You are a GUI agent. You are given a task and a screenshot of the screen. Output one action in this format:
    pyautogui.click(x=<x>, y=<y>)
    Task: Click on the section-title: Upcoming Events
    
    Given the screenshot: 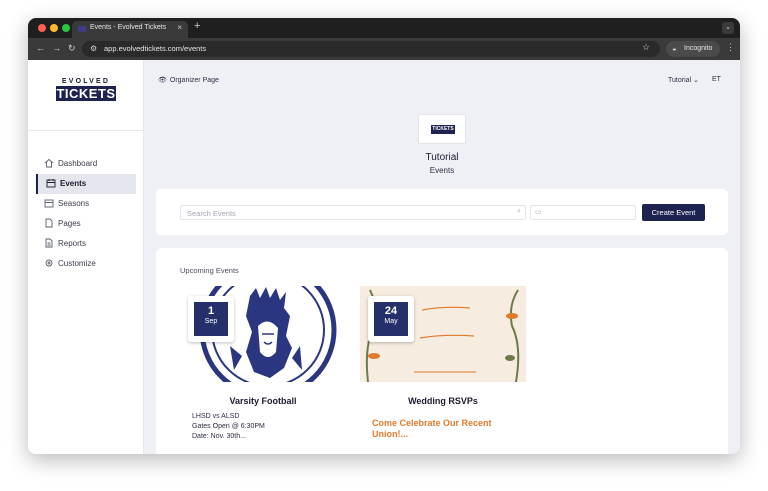 What is the action you would take?
    pyautogui.click(x=209, y=270)
    